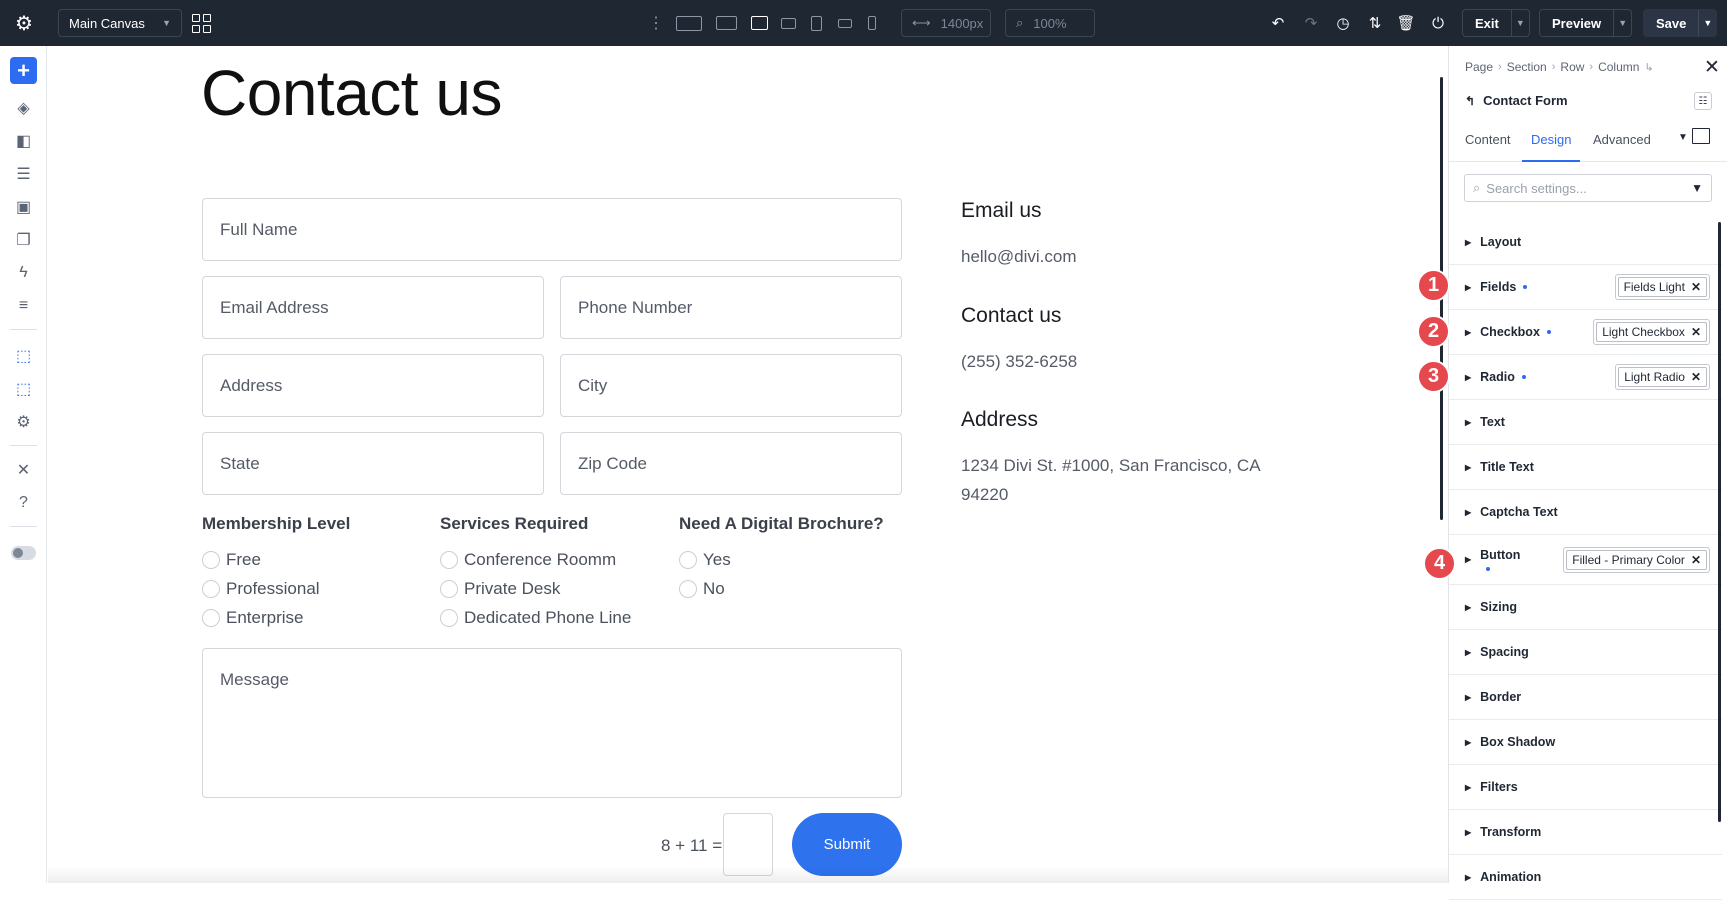 The height and width of the screenshot is (900, 1727). What do you see at coordinates (1470, 101) in the screenshot?
I see `back-arrow-icon: ↰` at bounding box center [1470, 101].